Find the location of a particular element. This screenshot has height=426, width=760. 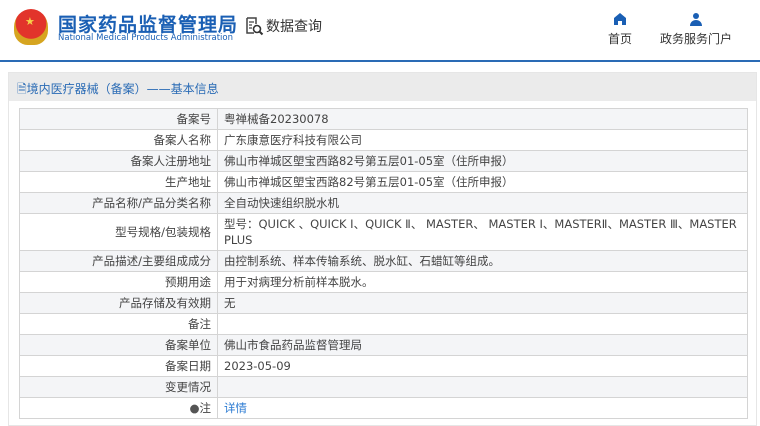

row-label: 备案人注册地址 is located at coordinates (118, 161).